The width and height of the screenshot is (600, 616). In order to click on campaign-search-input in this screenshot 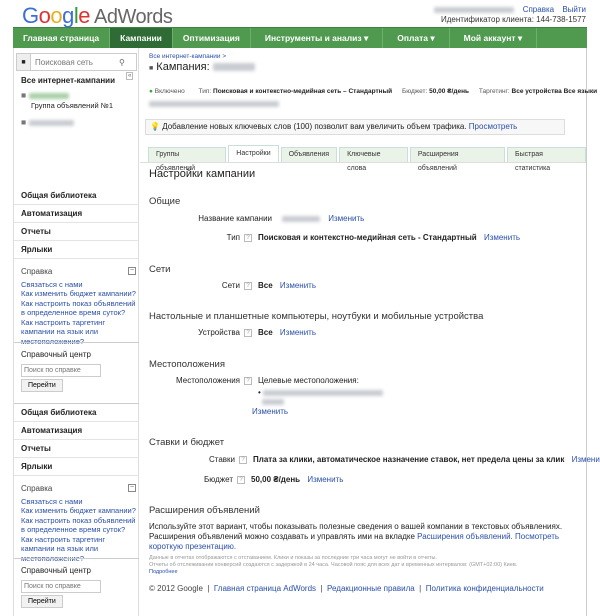, I will do `click(75, 62)`.